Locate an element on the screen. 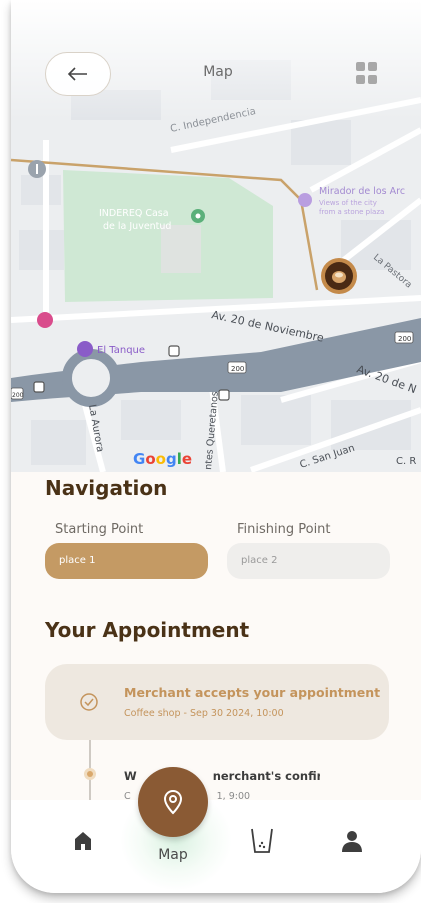 Image resolution: width=421 pixels, height=903 pixels. bus-stop-icon is located at coordinates (174, 351).